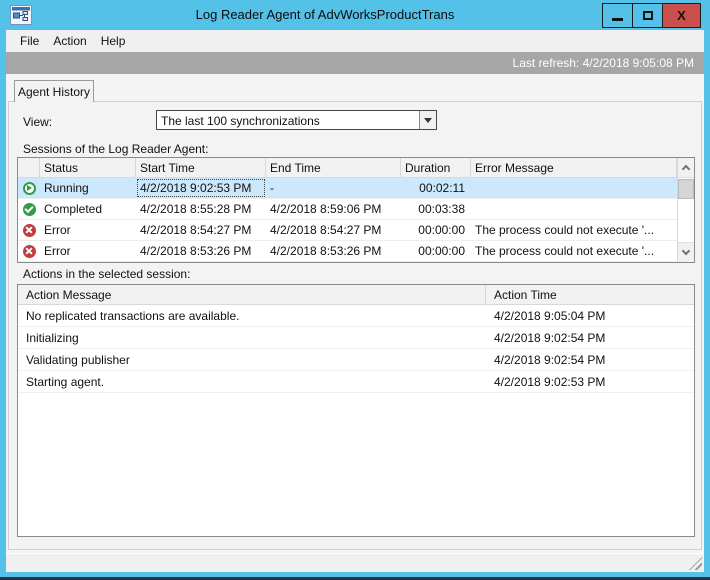 This screenshot has height=580, width=710. I want to click on column-header-end-time: End Time, so click(333, 168).